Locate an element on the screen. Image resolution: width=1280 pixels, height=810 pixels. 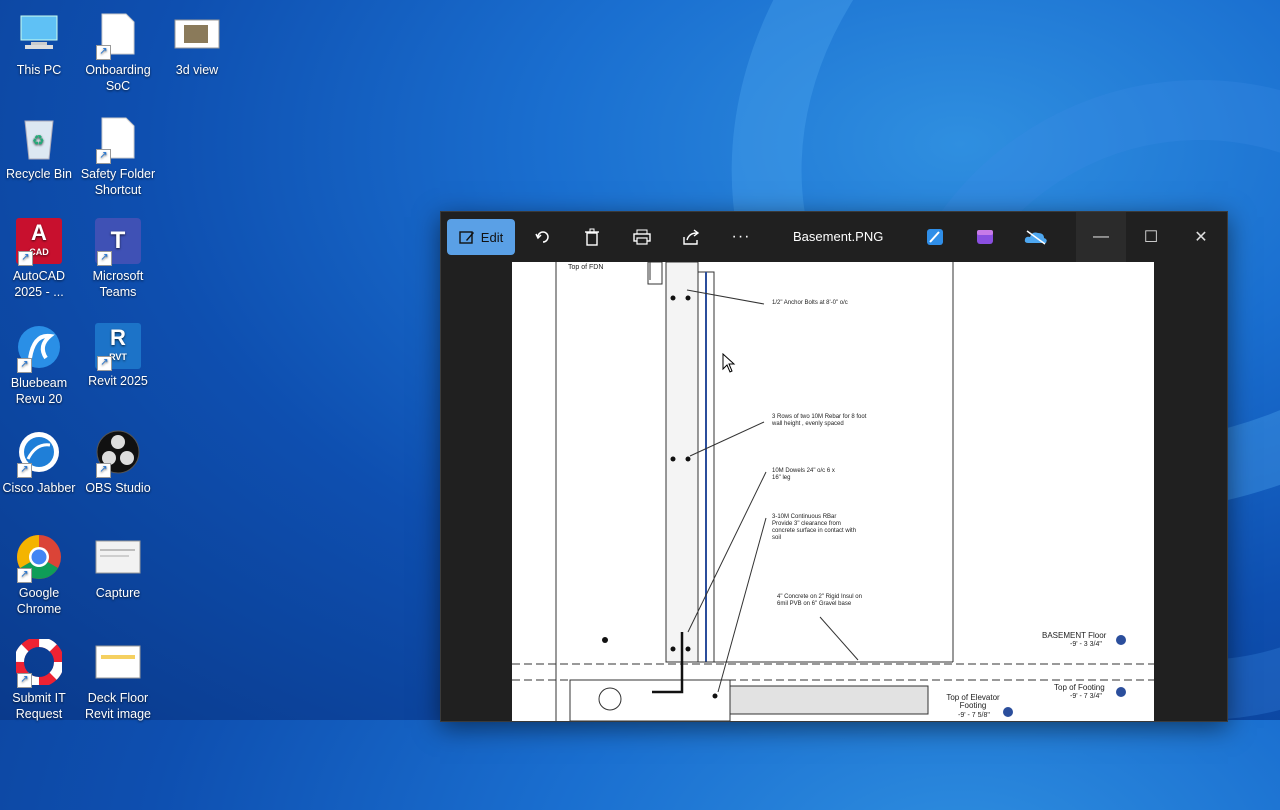
desktop-icon-recycle-bin: ♻ Recycle Bin is located at coordinates (39, 148).